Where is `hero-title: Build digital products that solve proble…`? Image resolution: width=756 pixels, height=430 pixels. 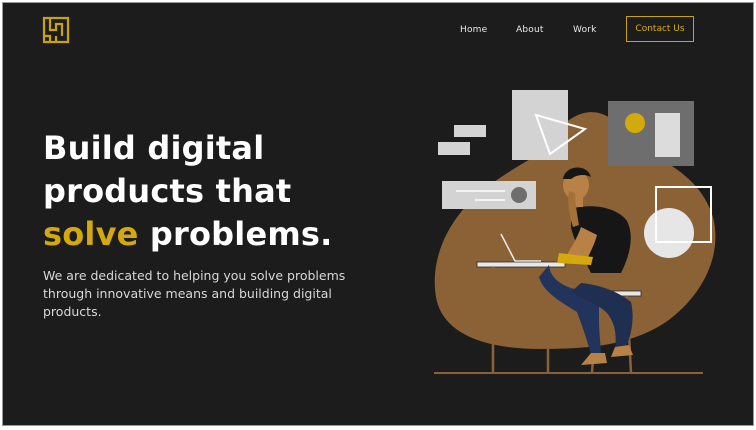 hero-title: Build digital products that solve proble… is located at coordinates (188, 191).